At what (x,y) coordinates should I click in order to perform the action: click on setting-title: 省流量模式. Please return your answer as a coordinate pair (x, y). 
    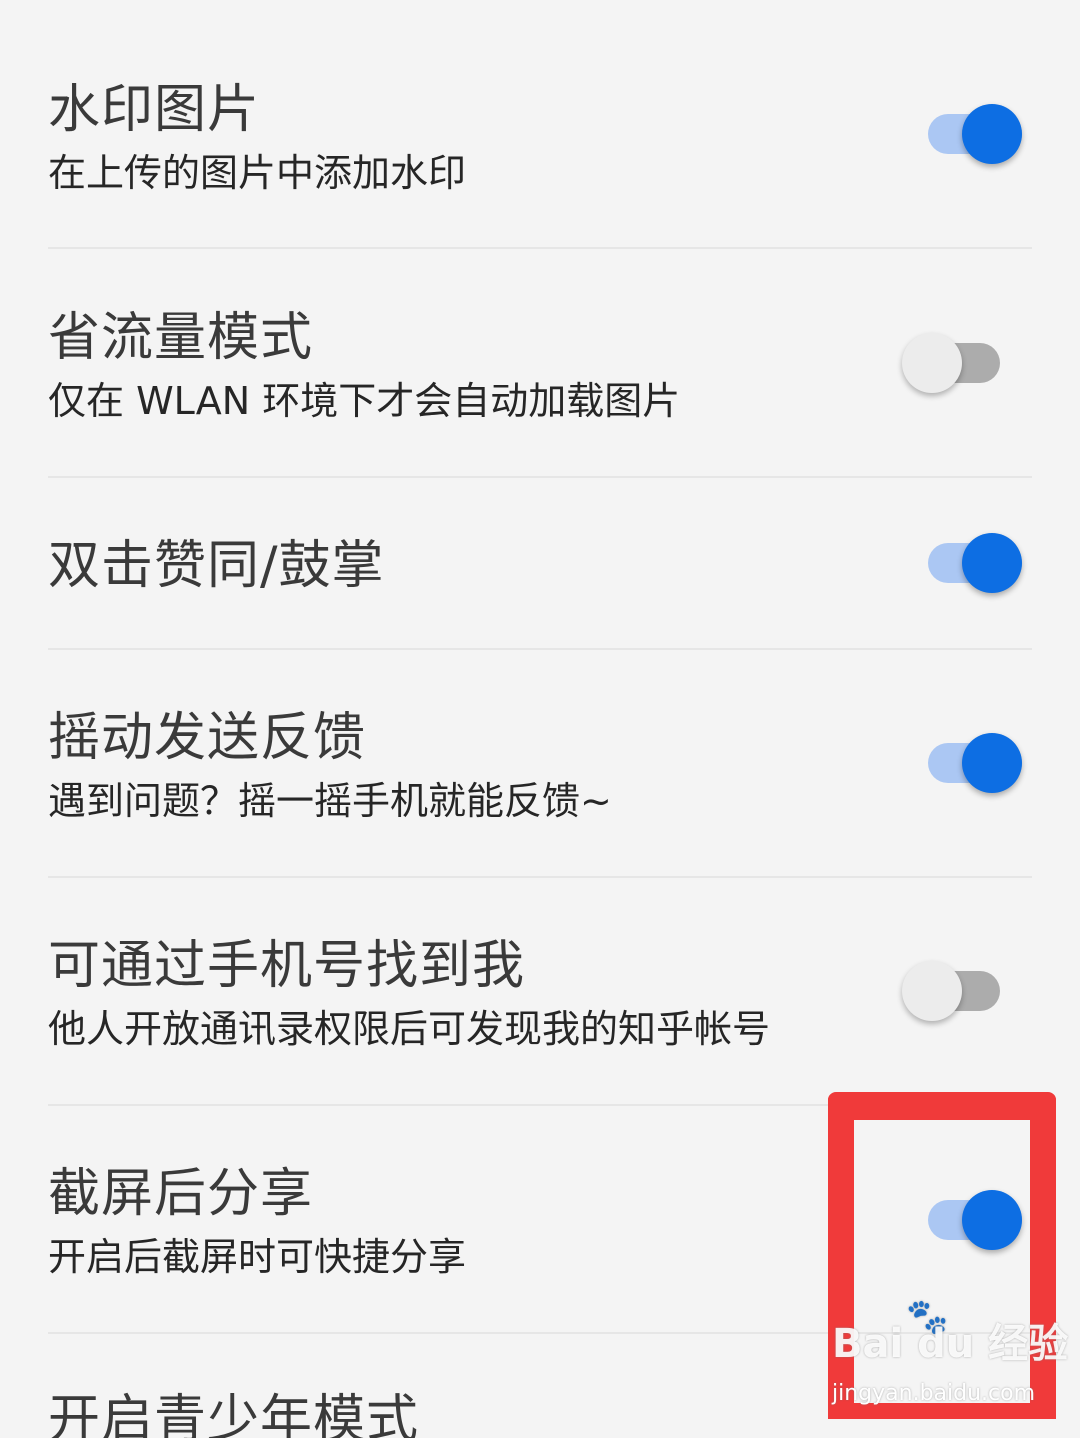
    Looking at the image, I should click on (181, 338).